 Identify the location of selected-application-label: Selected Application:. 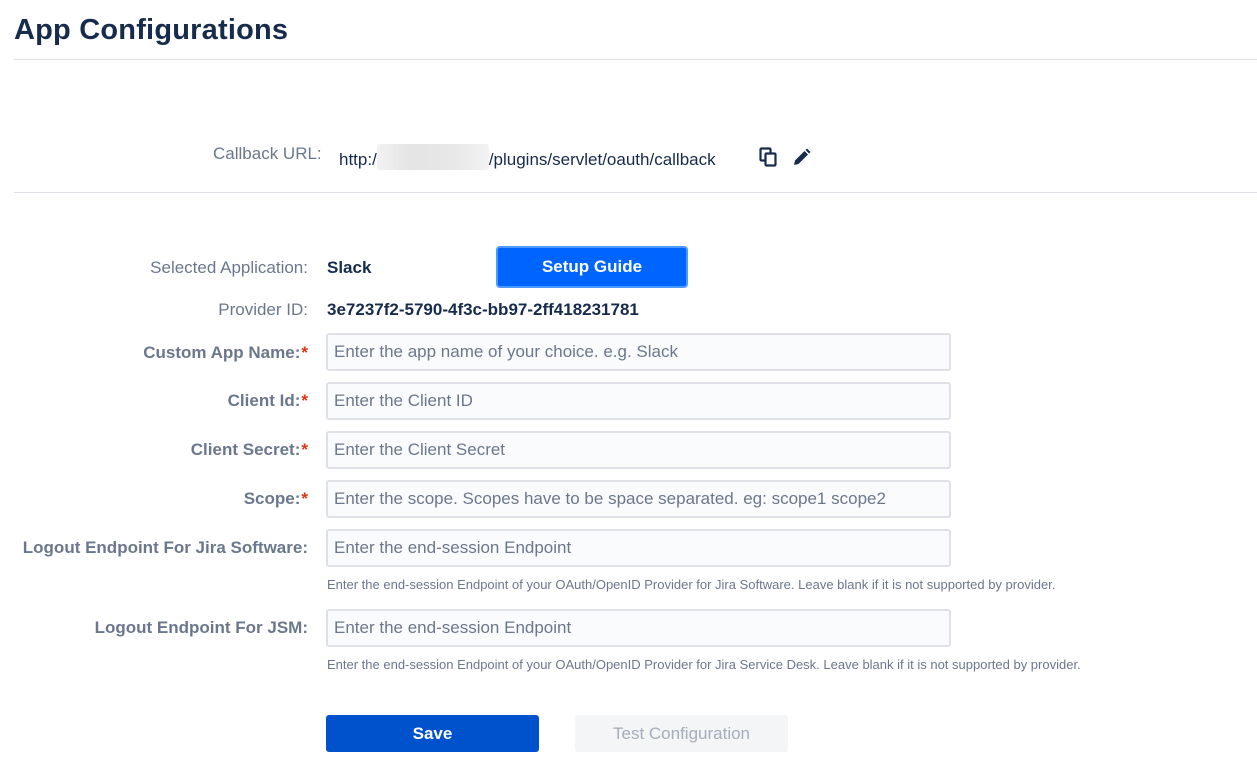
(229, 267).